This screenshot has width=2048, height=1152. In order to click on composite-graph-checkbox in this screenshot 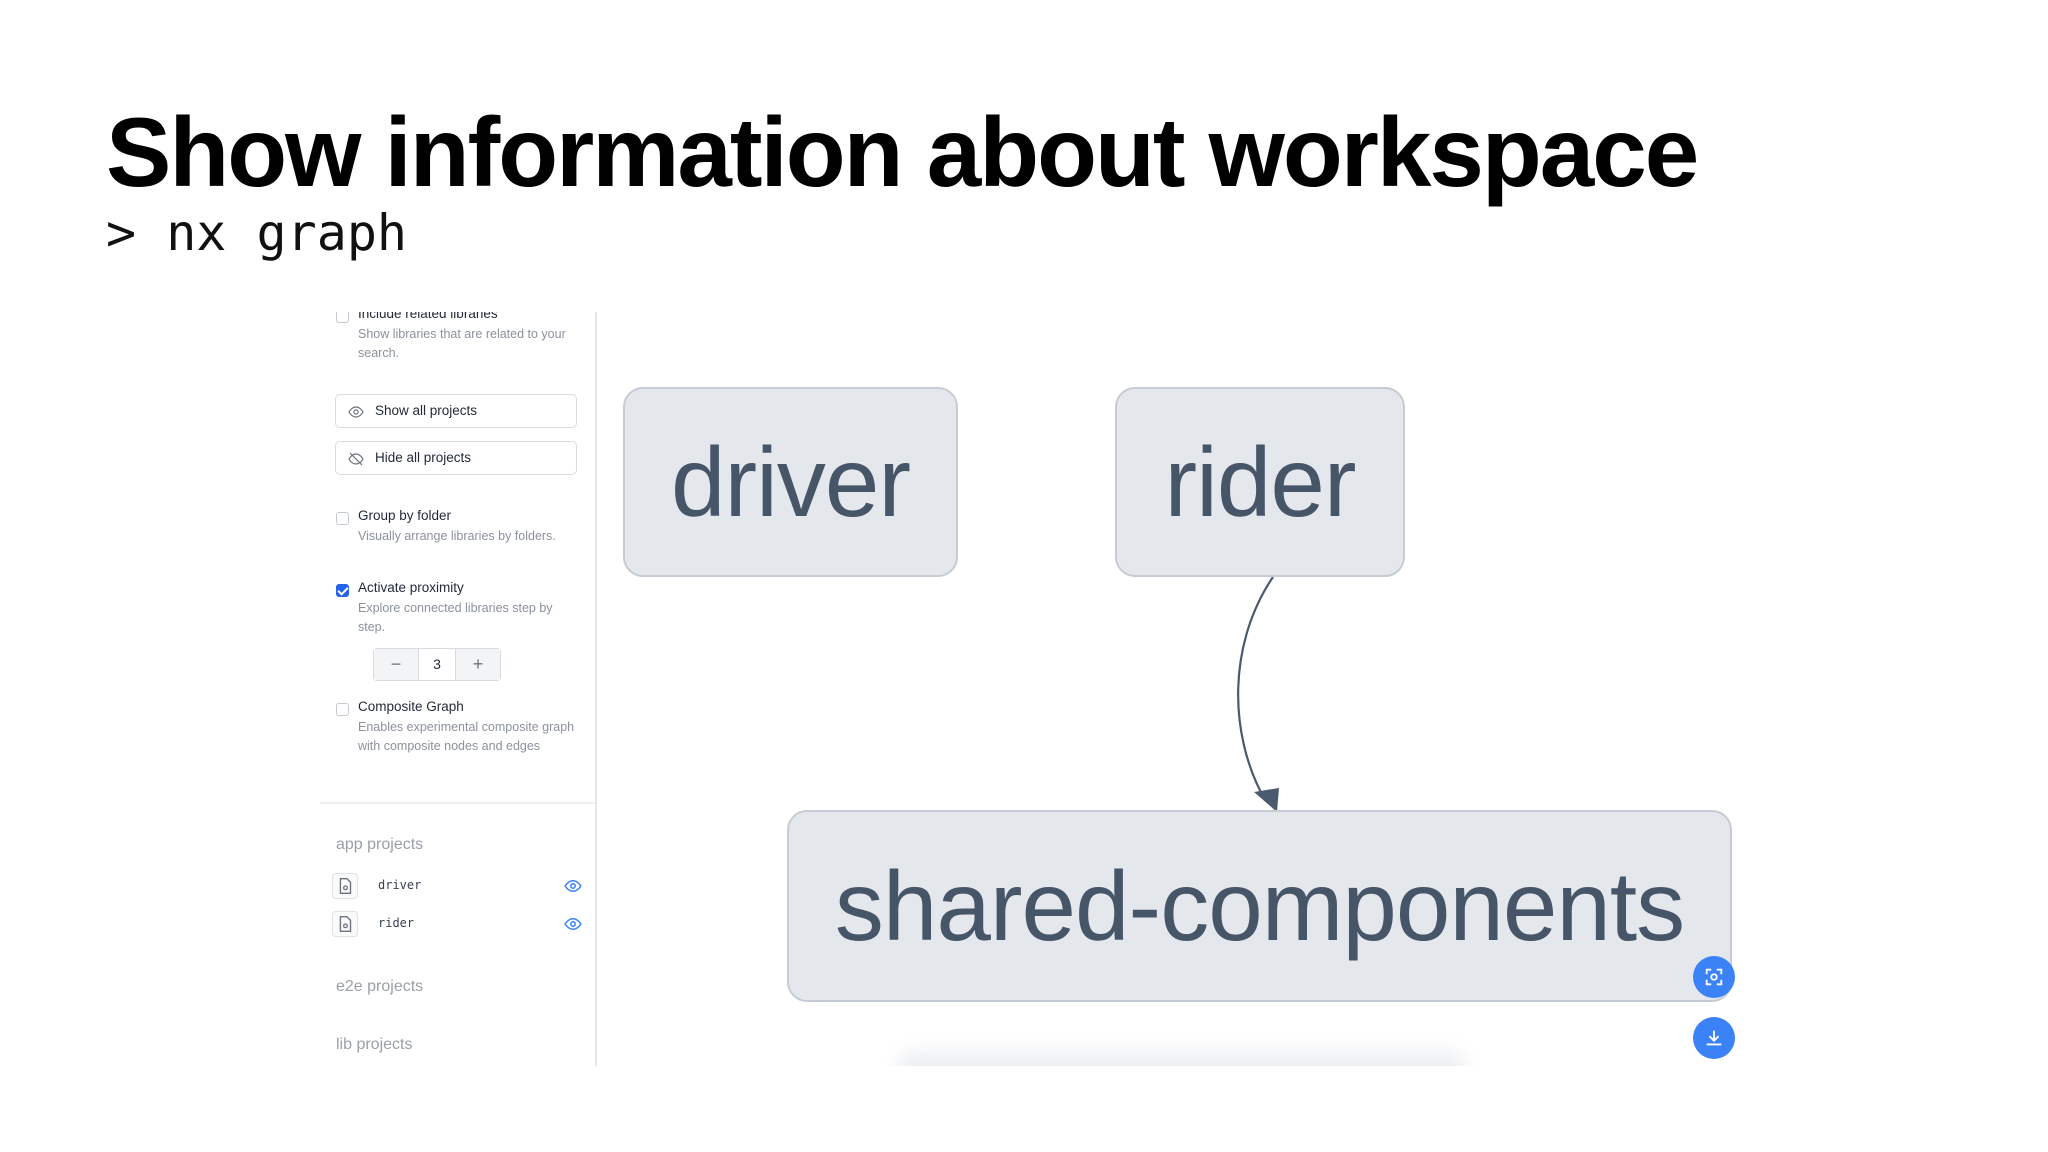, I will do `click(342, 709)`.